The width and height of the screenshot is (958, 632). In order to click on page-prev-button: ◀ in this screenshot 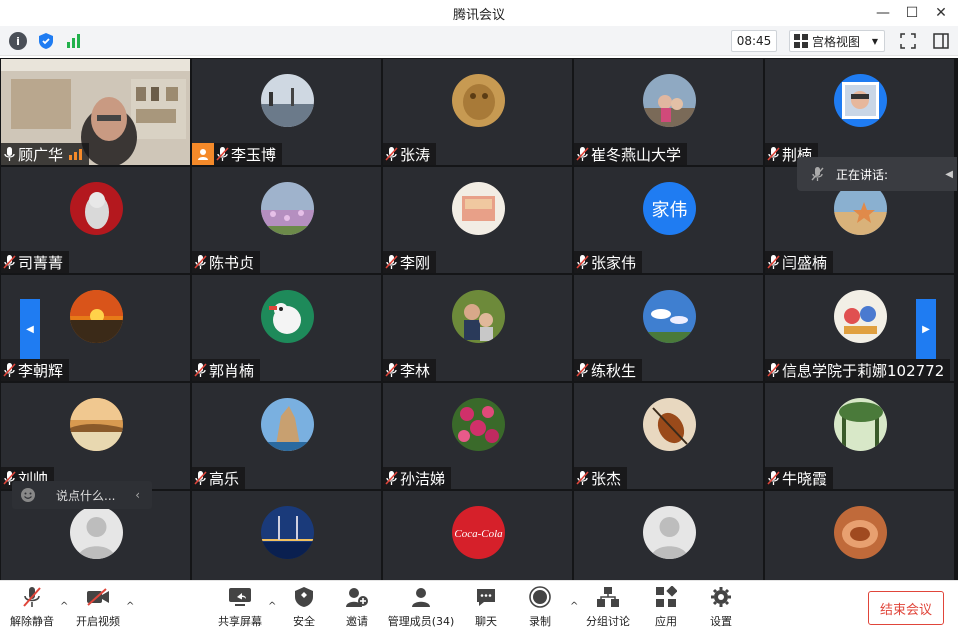, I will do `click(30, 329)`.